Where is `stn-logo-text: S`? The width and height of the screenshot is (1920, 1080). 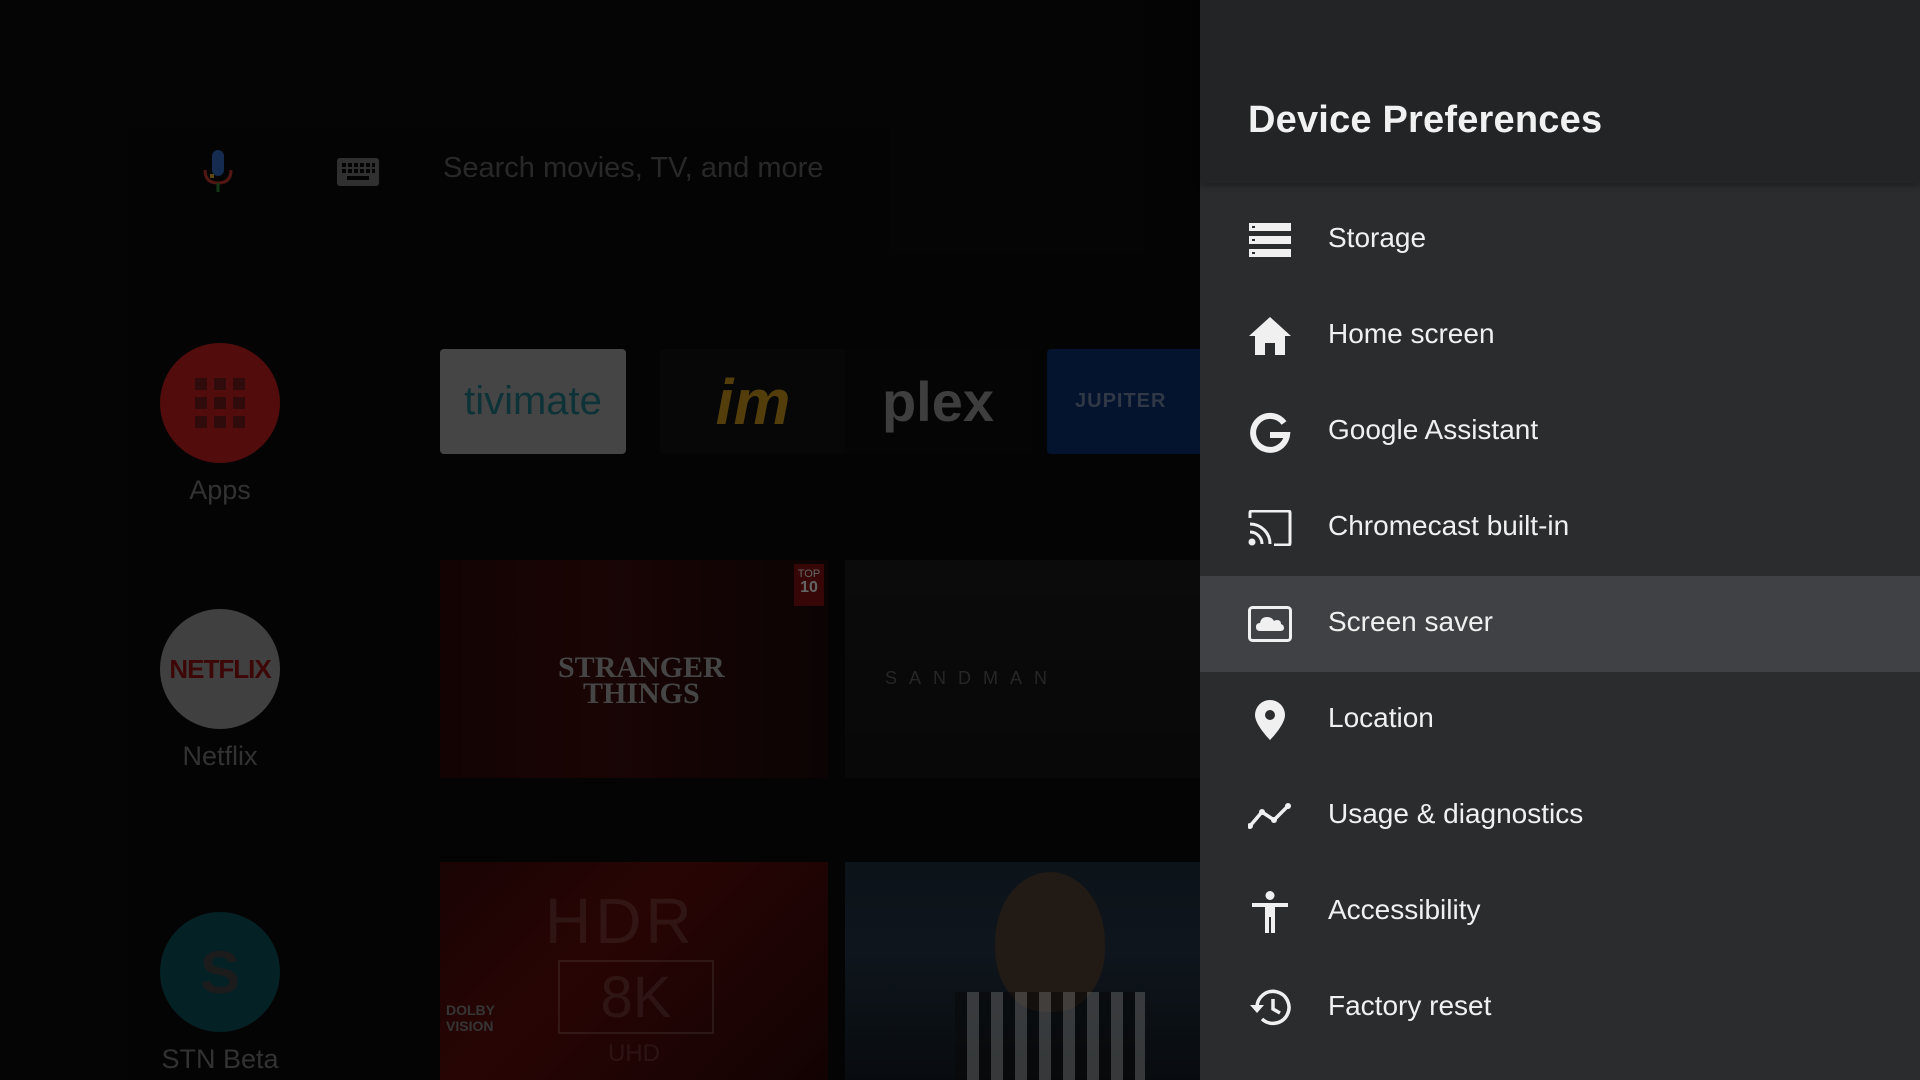
stn-logo-text: S is located at coordinates (220, 972).